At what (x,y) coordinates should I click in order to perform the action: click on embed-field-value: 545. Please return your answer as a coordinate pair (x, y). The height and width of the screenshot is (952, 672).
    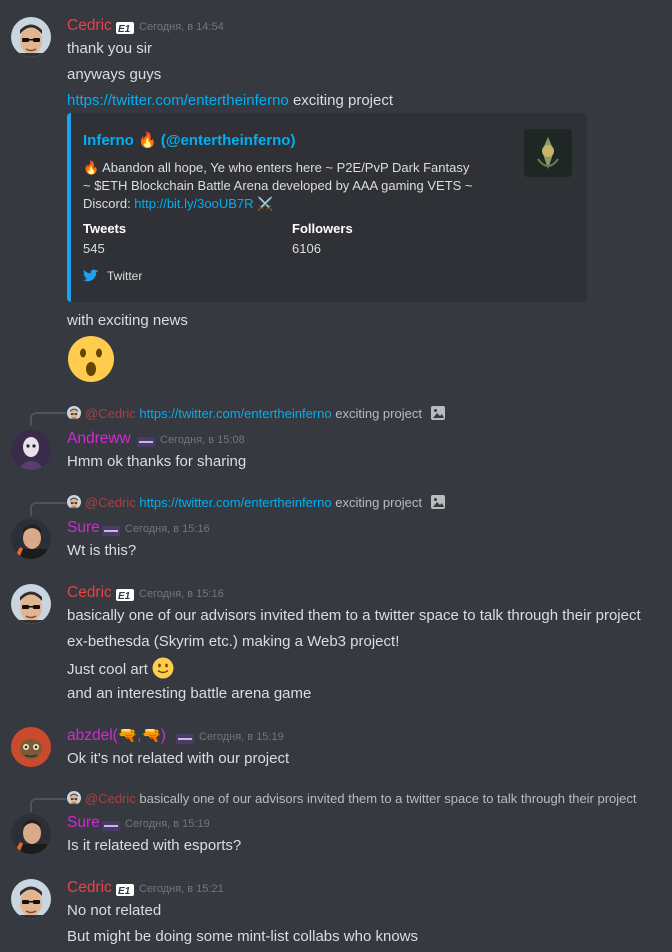
    Looking at the image, I should click on (94, 248).